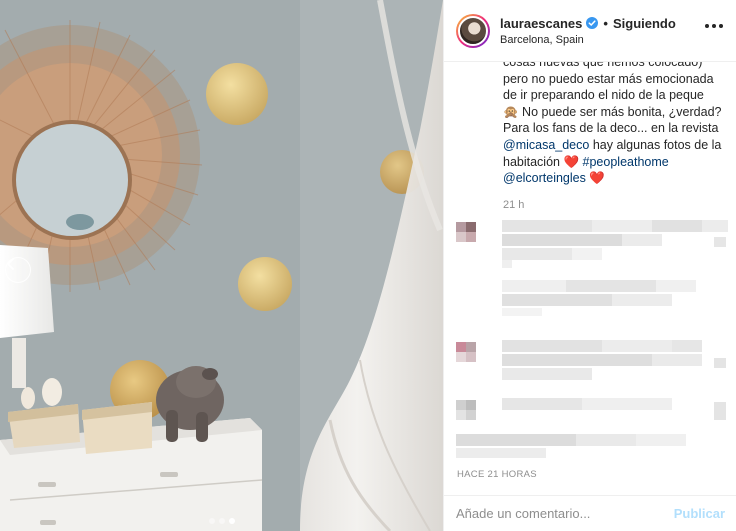 The width and height of the screenshot is (736, 531). Describe the element at coordinates (592, 23) in the screenshot. I see `verified-badge-icon` at that location.